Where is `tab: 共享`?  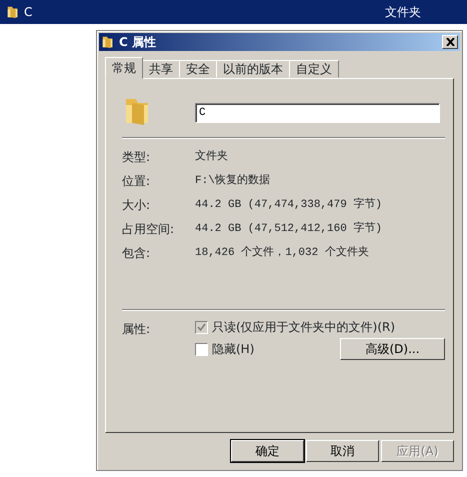
tab: 共享 is located at coordinates (161, 69).